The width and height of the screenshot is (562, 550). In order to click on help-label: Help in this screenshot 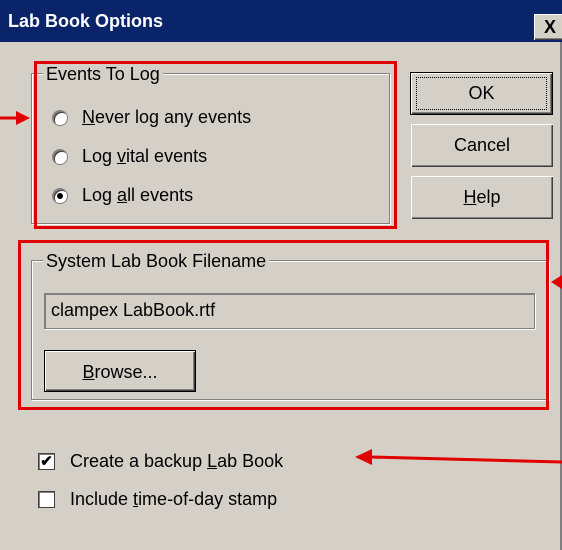, I will do `click(482, 197)`.